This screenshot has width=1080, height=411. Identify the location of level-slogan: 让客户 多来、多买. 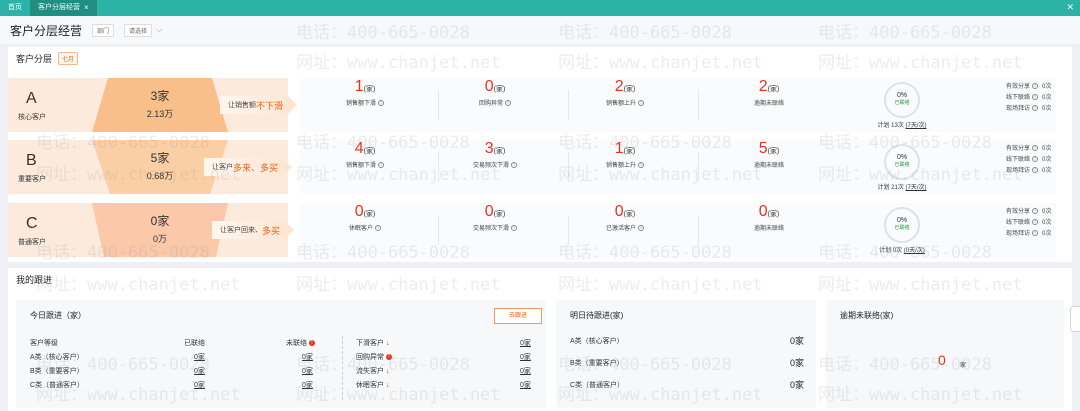
(248, 167).